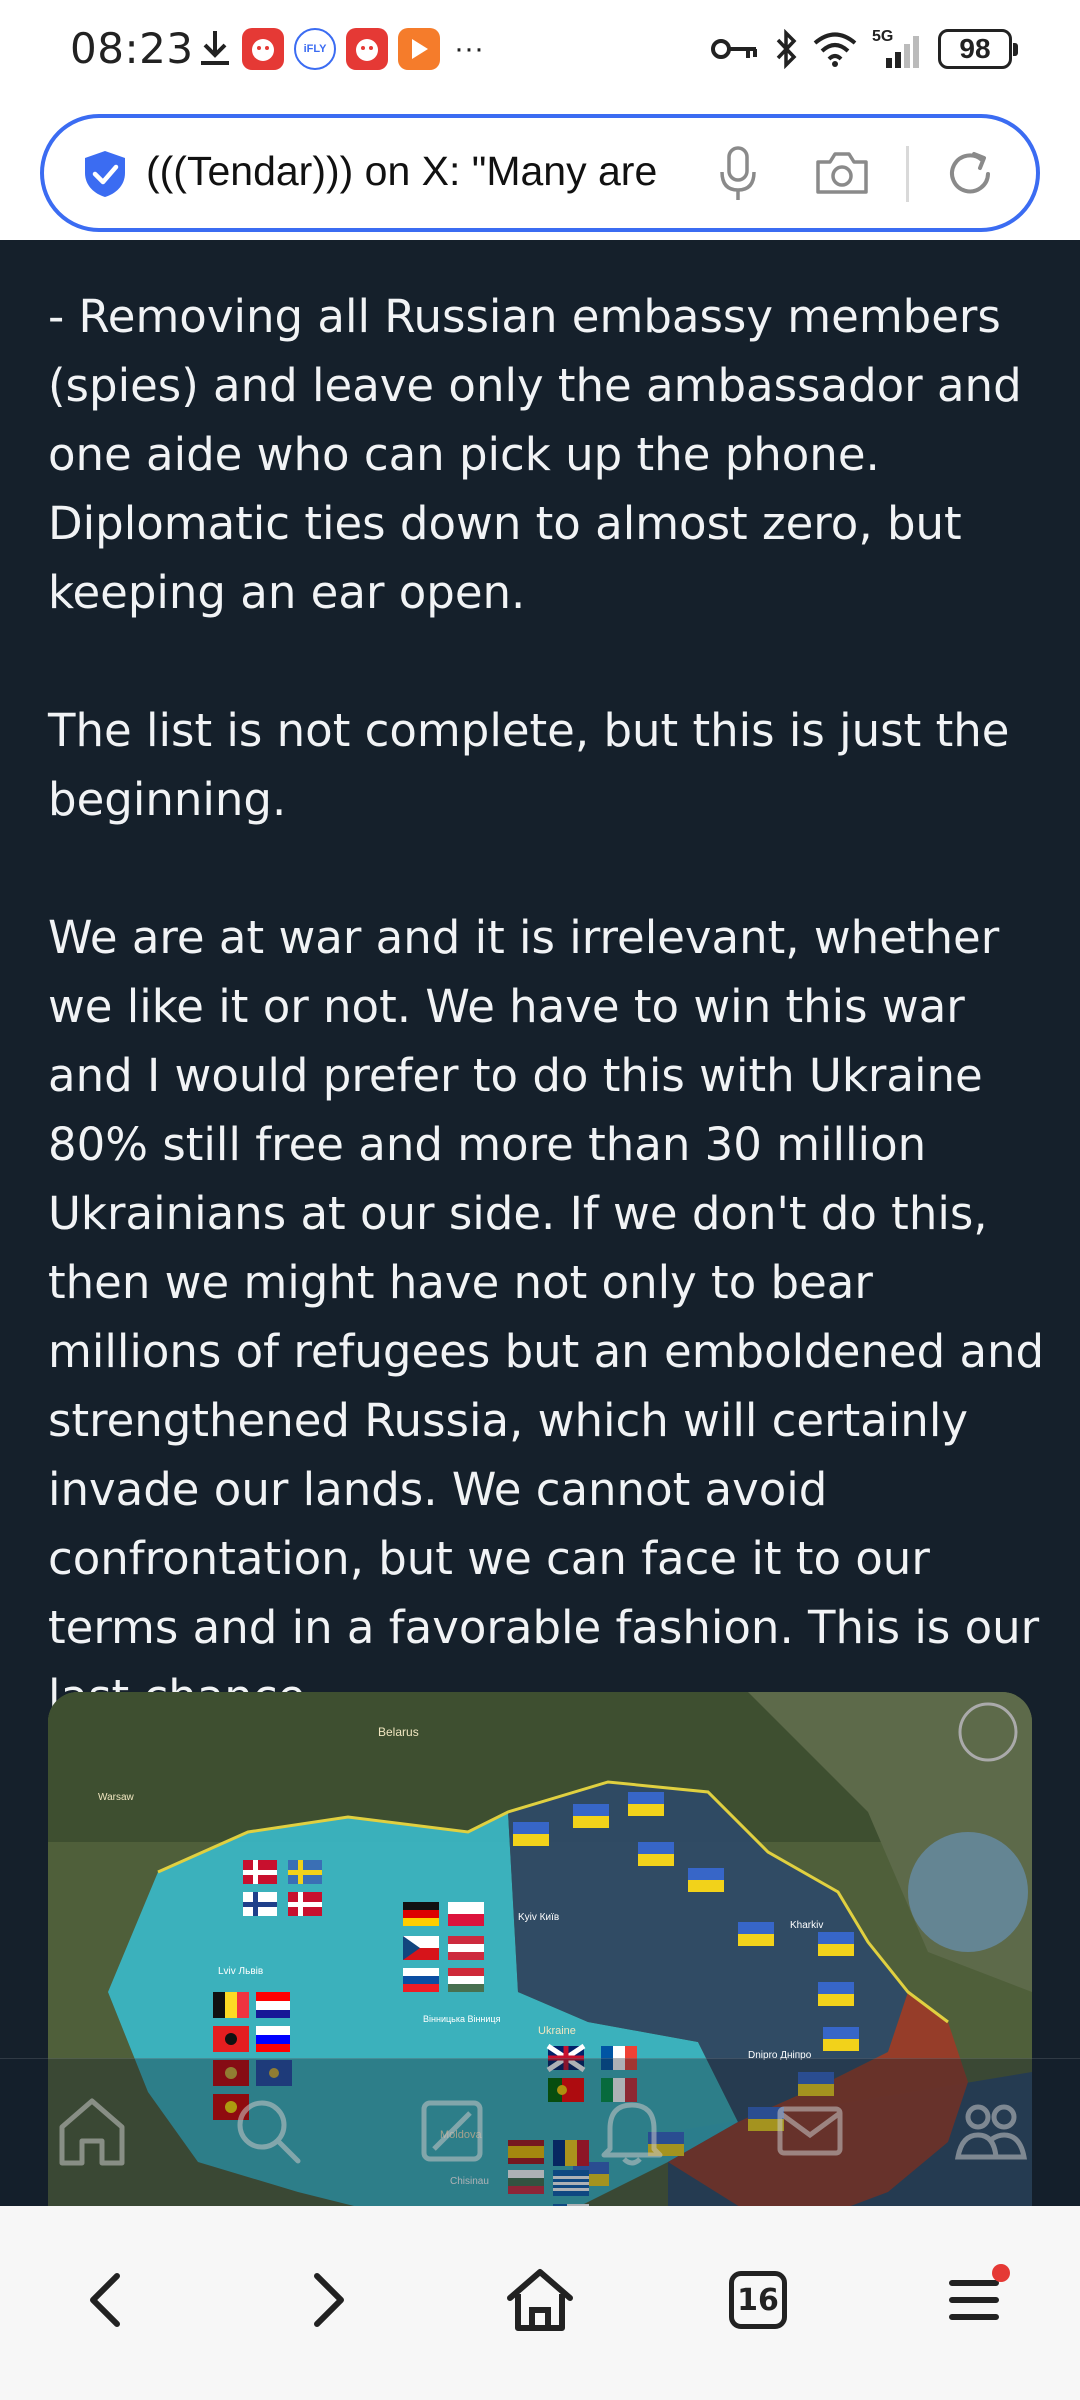 The width and height of the screenshot is (1080, 2400). Describe the element at coordinates (1001, 2273) in the screenshot. I see `notification-dot` at that location.